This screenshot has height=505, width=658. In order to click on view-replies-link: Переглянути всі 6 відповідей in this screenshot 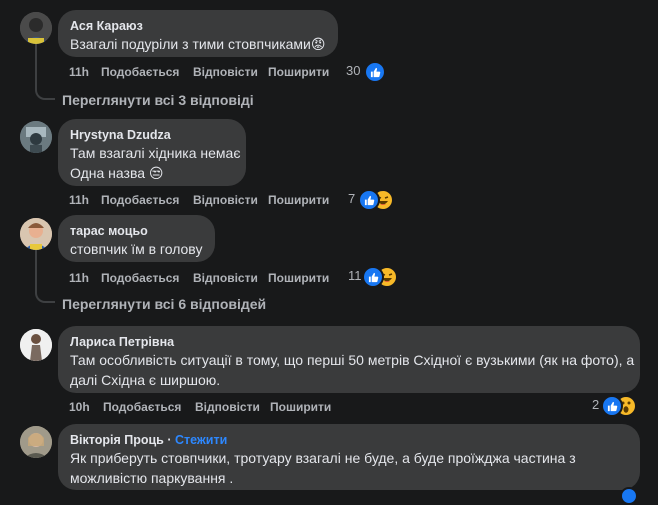, I will do `click(164, 304)`.